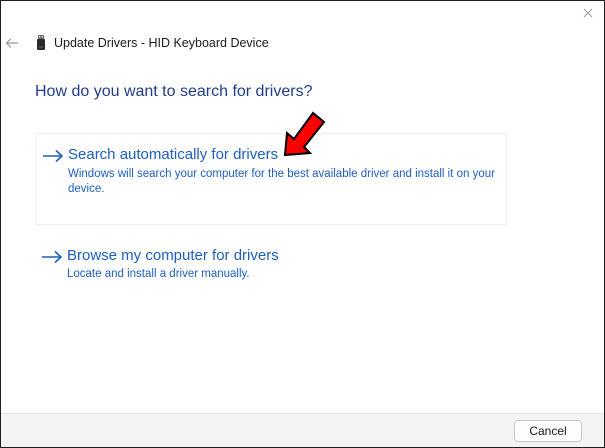 Image resolution: width=605 pixels, height=448 pixels. I want to click on dialog-footer: Cancel, so click(302, 430).